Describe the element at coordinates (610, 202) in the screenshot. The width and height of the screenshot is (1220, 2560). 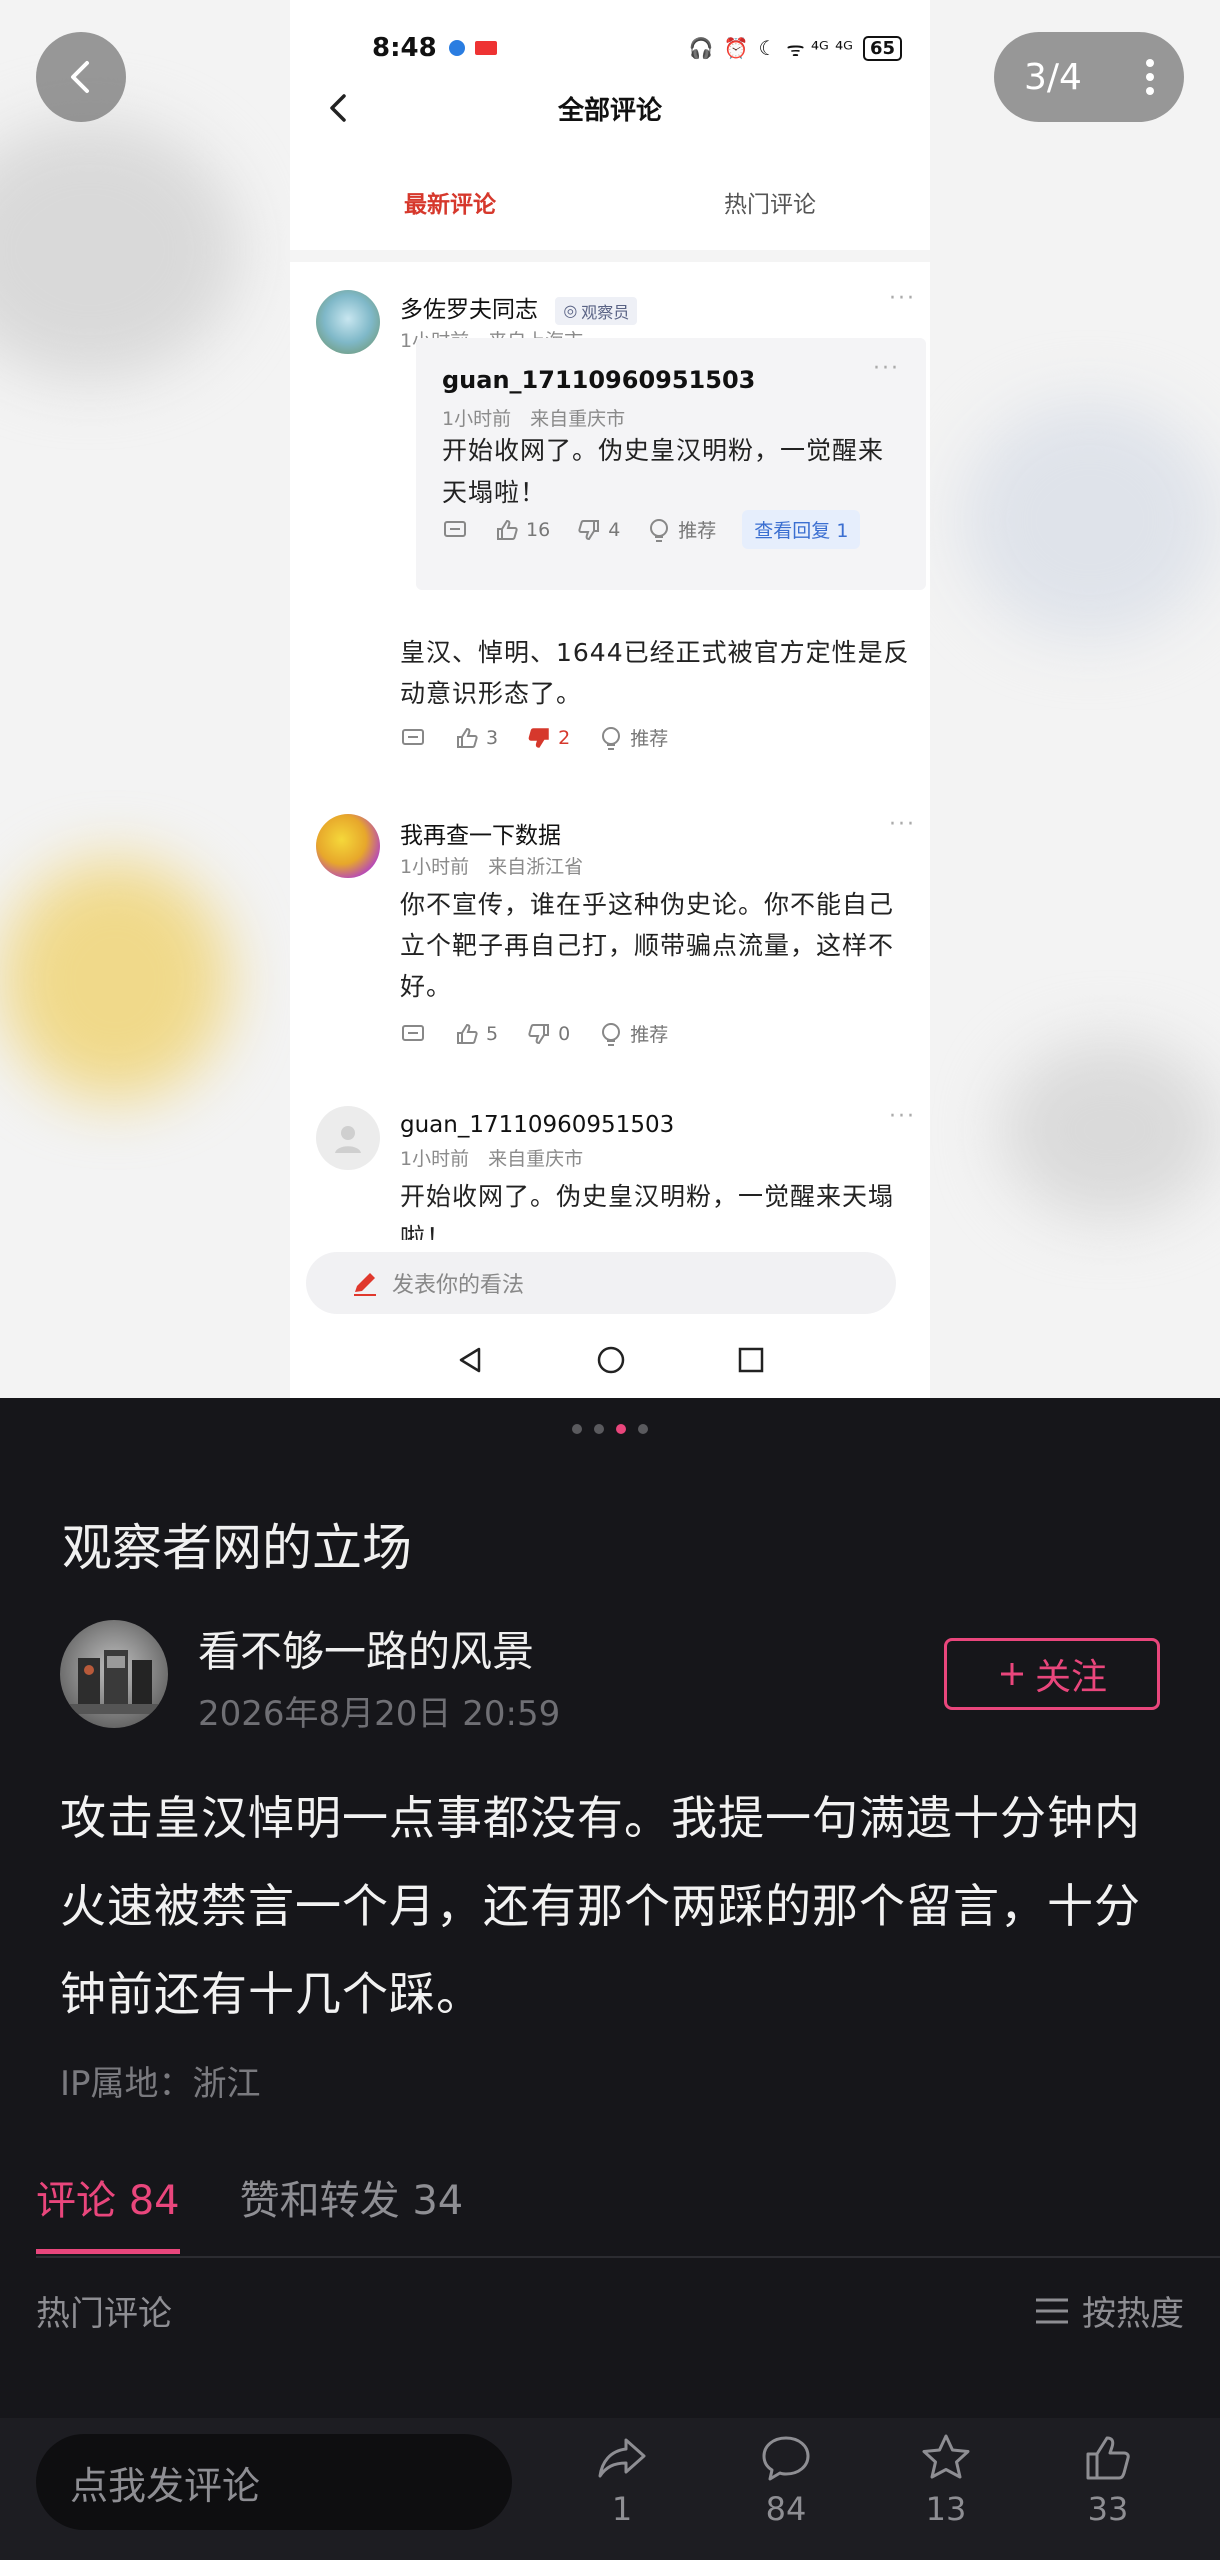
I see `phone-comment-tabs: 最新评论 热门评论` at that location.